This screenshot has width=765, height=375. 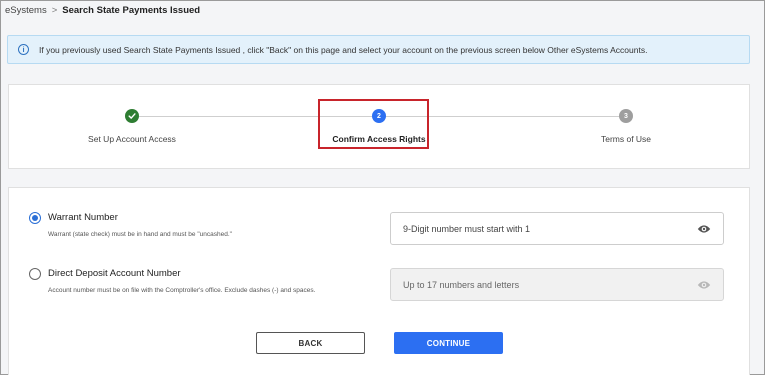 I want to click on breadcrumb: eSystems > Search State Payments Issued, so click(x=102, y=10).